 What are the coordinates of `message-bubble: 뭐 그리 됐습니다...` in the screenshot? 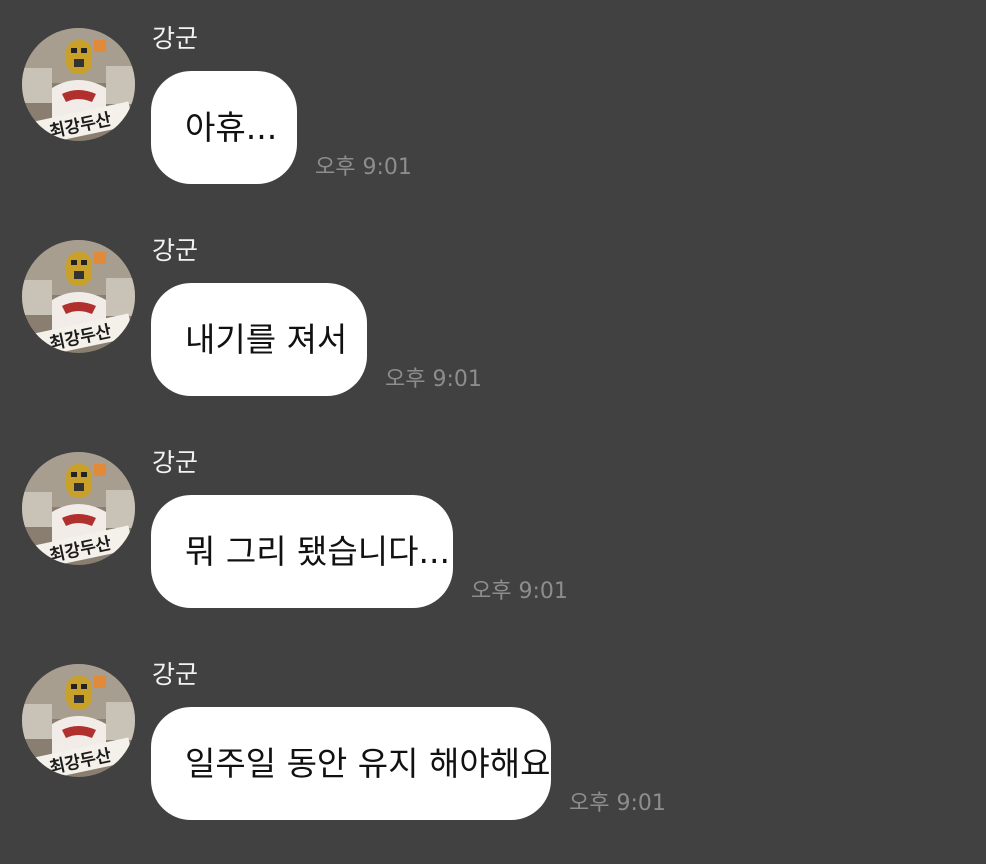 It's located at (302, 551).